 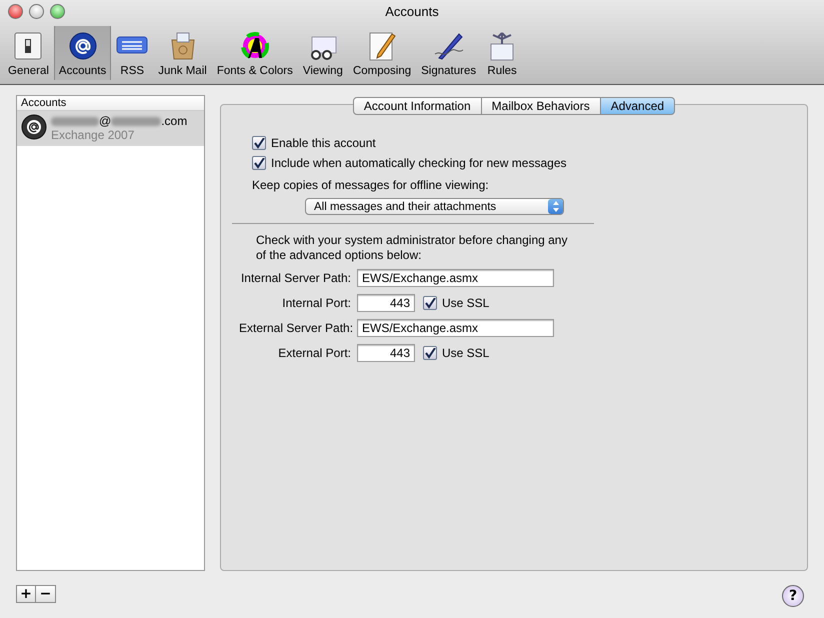 I want to click on stepper-arrows-icon, so click(x=556, y=206).